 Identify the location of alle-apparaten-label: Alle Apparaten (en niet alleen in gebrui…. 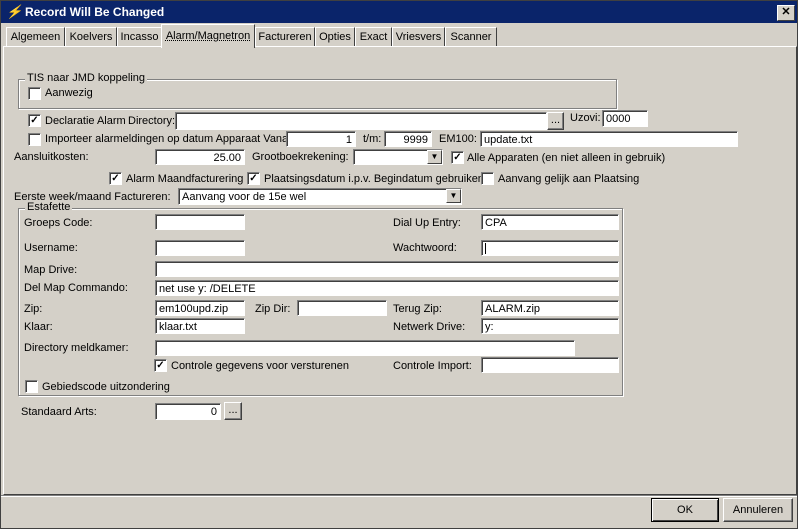
(566, 158).